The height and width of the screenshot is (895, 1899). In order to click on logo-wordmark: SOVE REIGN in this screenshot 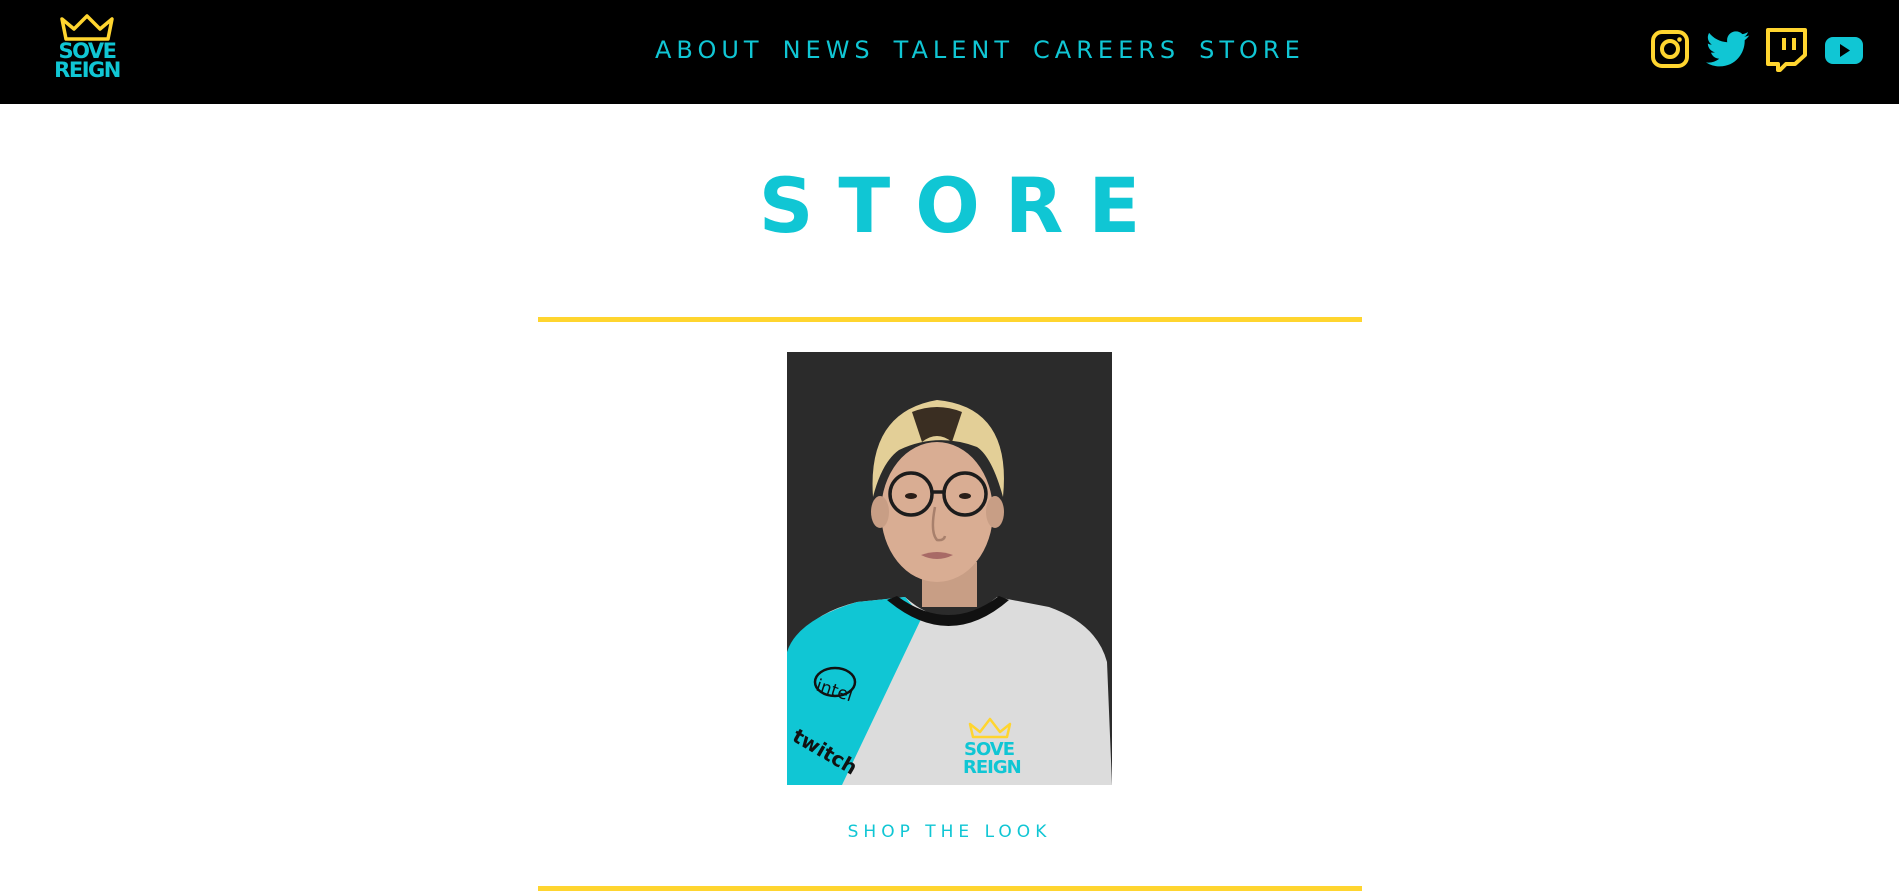, I will do `click(87, 61)`.